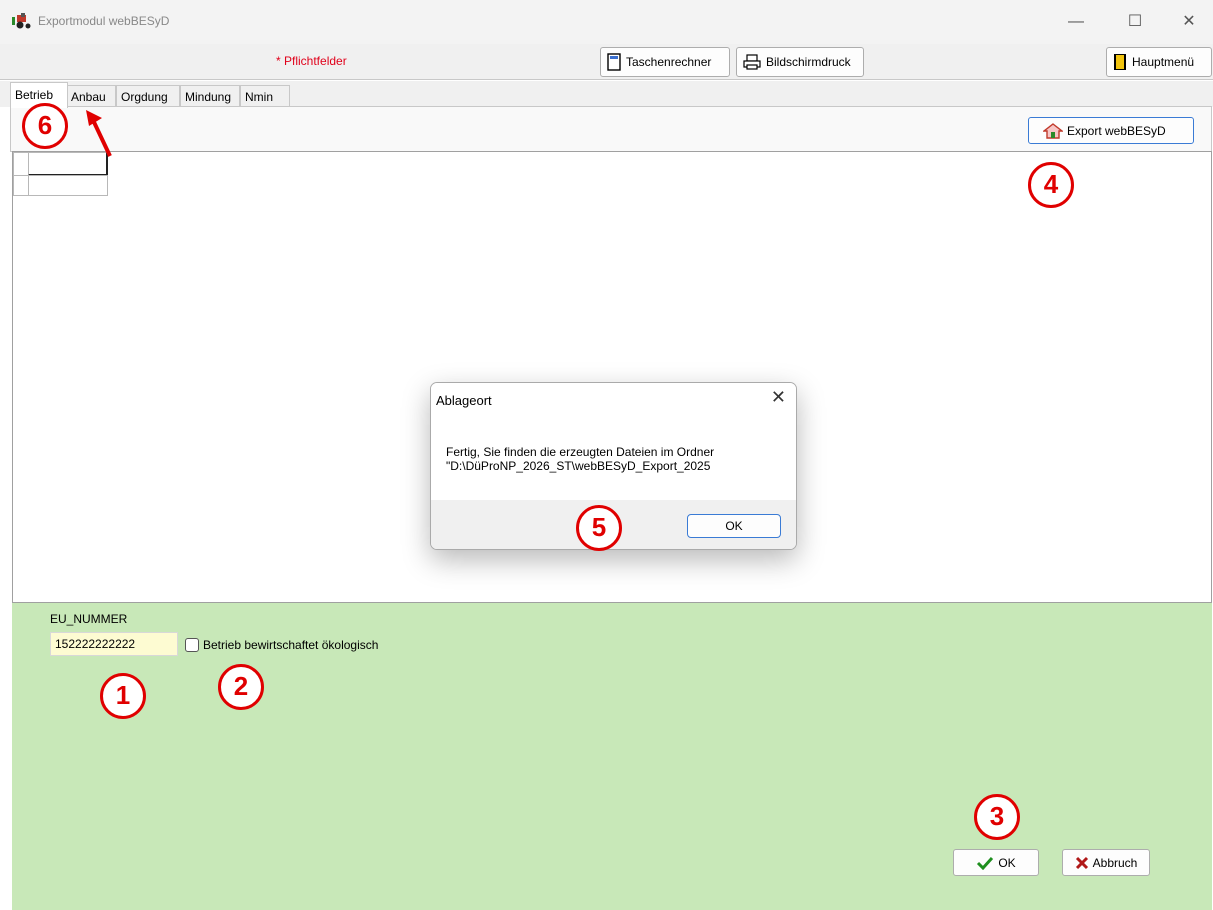 The image size is (1213, 910). I want to click on tab-anbau: Anbau, so click(91, 96).